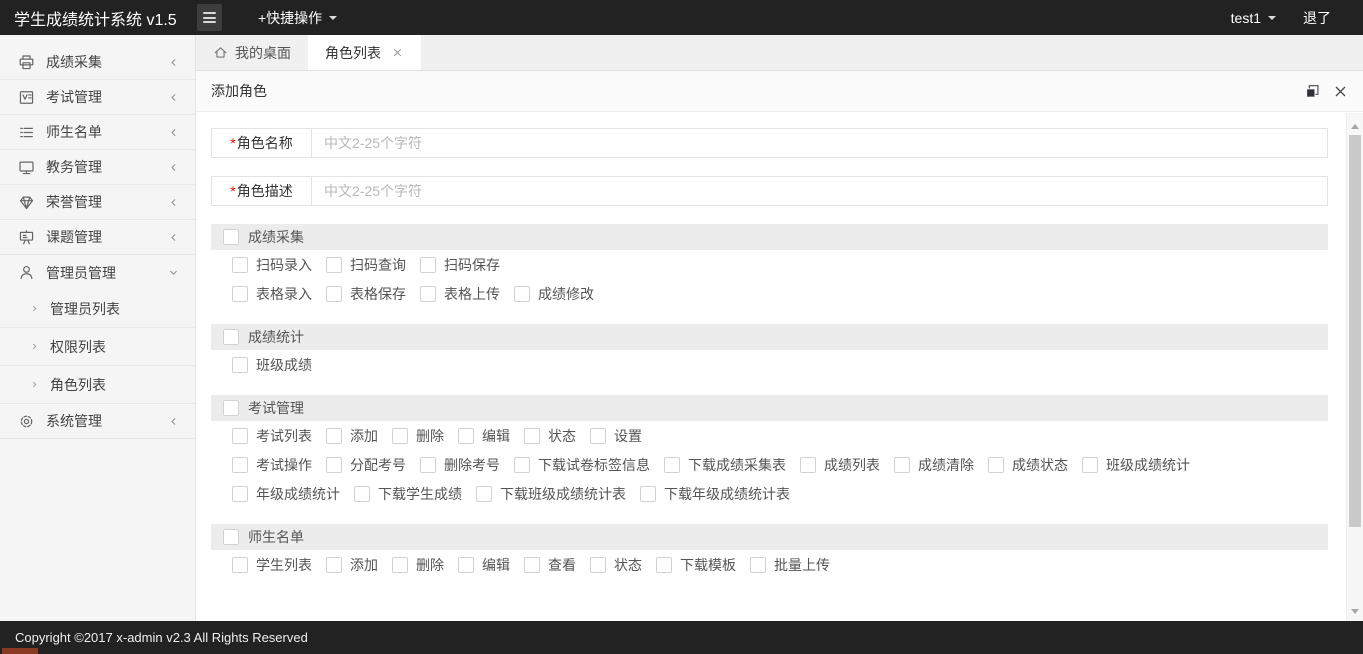 Image resolution: width=1363 pixels, height=654 pixels. I want to click on sidebar-subitem-admin-list: 管理员列表, so click(97, 309).